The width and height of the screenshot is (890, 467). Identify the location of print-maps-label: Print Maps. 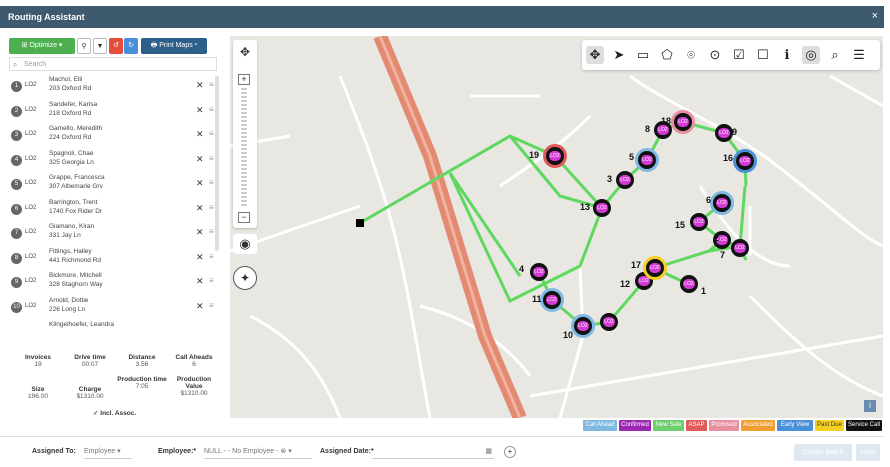
(176, 45).